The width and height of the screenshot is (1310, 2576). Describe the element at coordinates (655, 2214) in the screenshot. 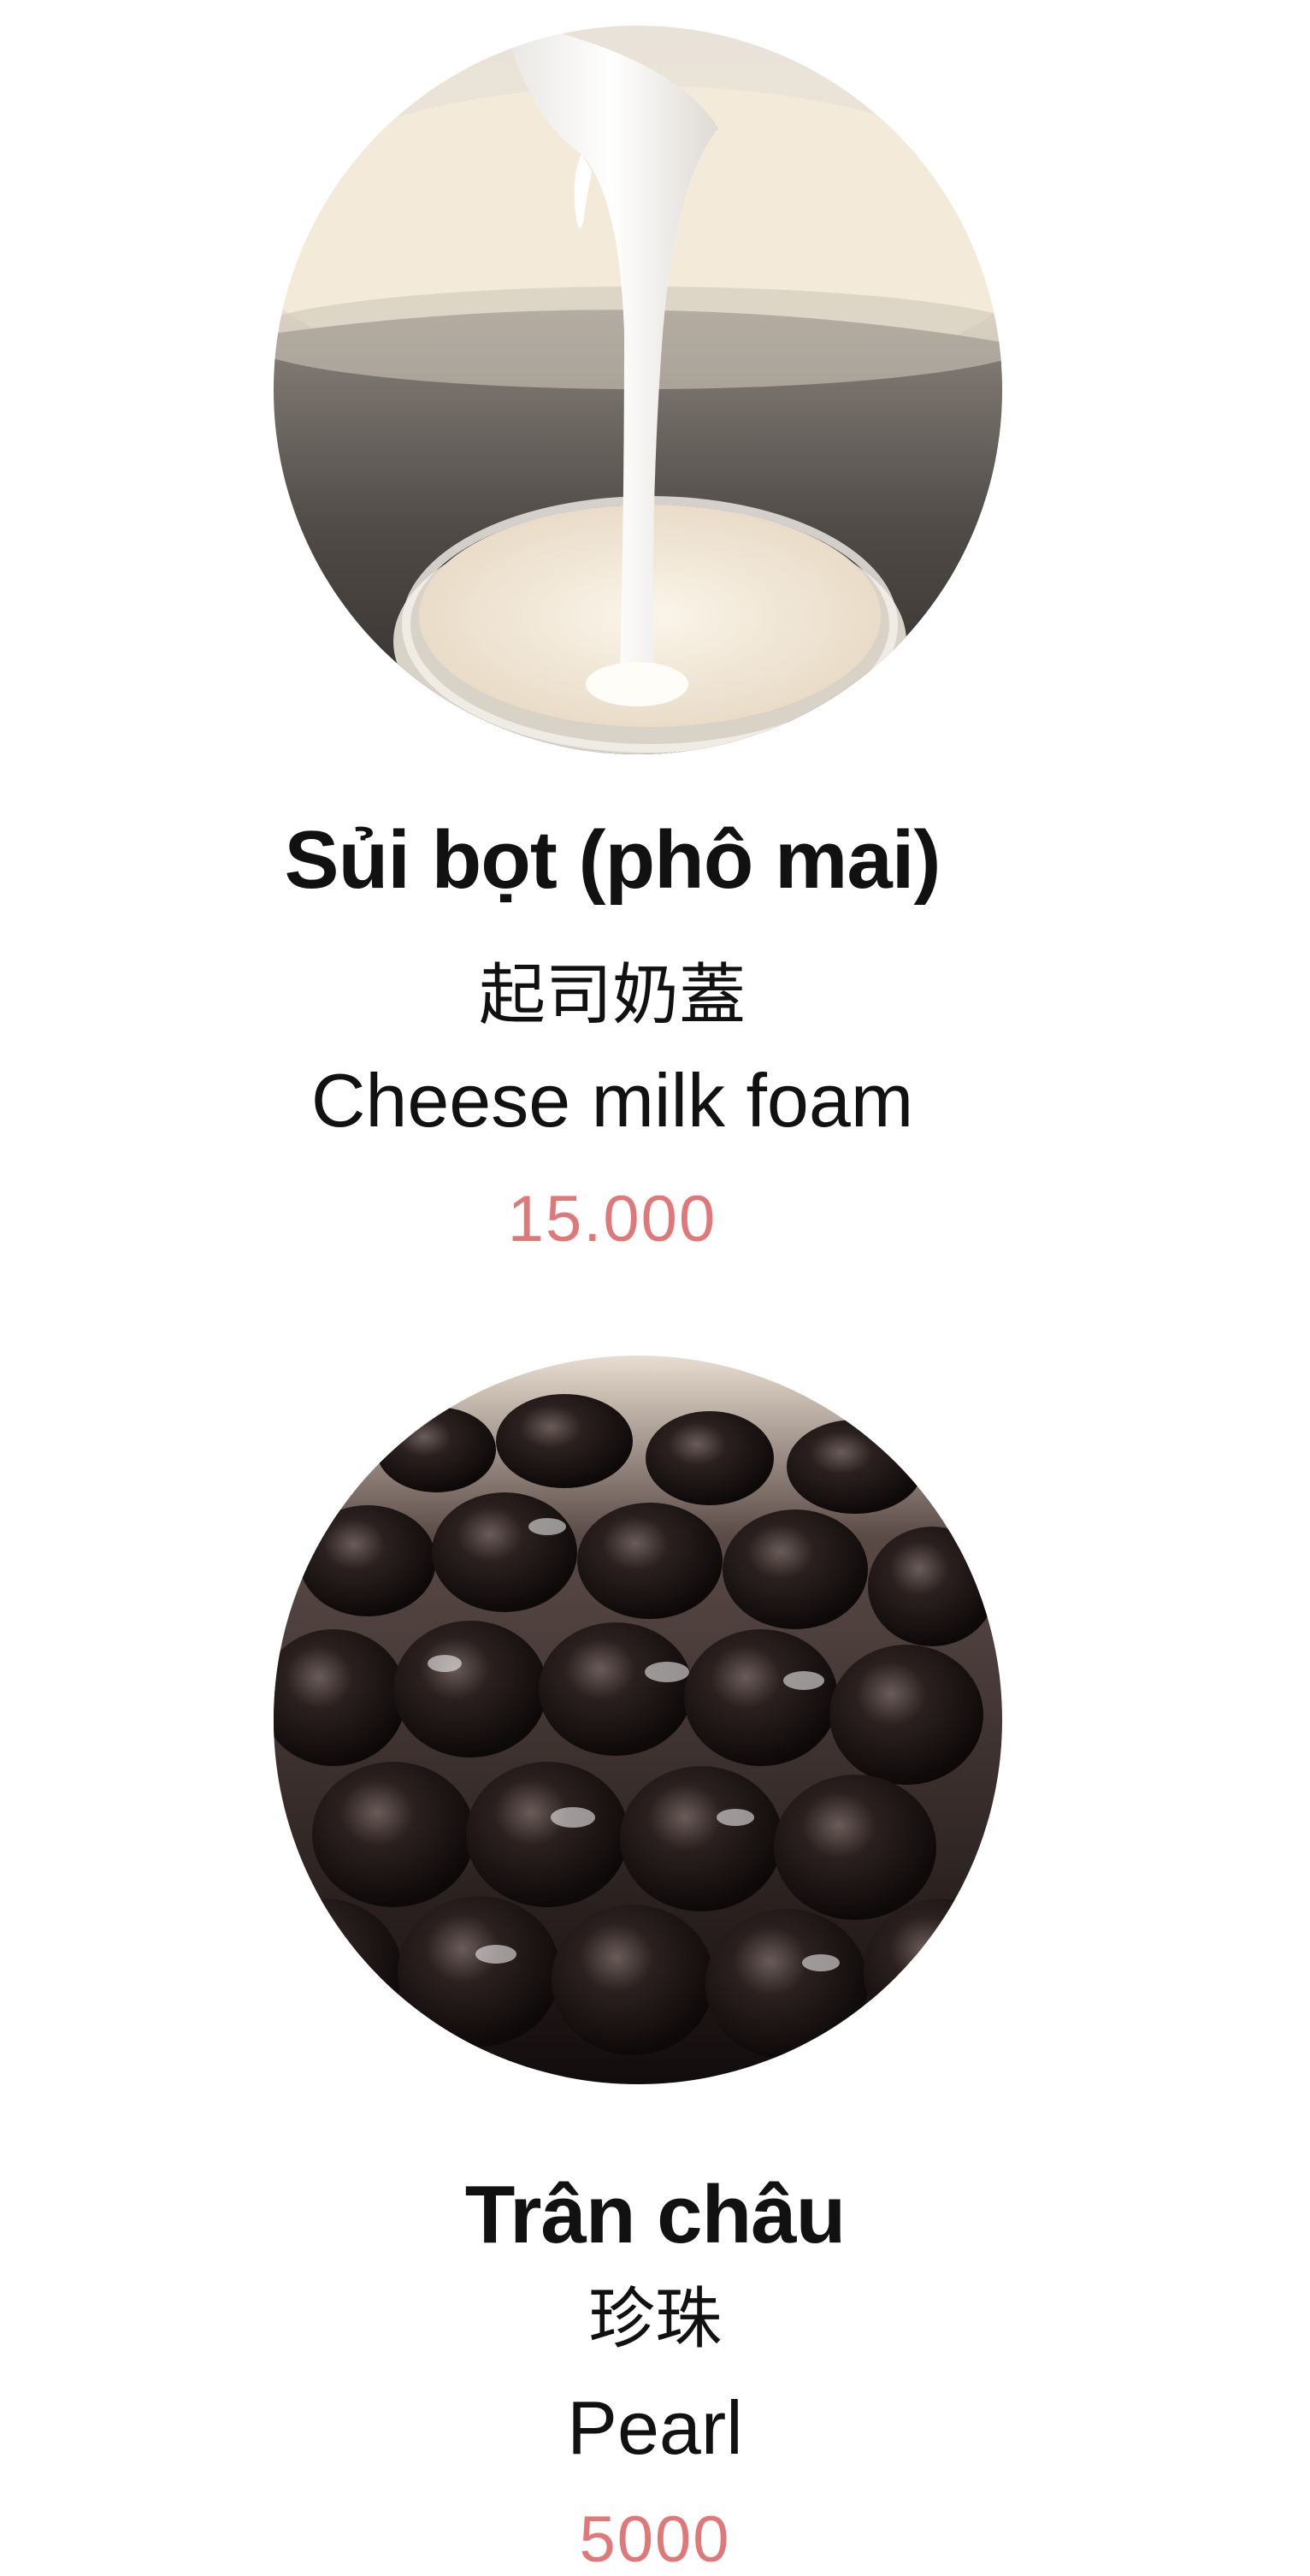

I see `item-name-vietnamese: Trân châu` at that location.